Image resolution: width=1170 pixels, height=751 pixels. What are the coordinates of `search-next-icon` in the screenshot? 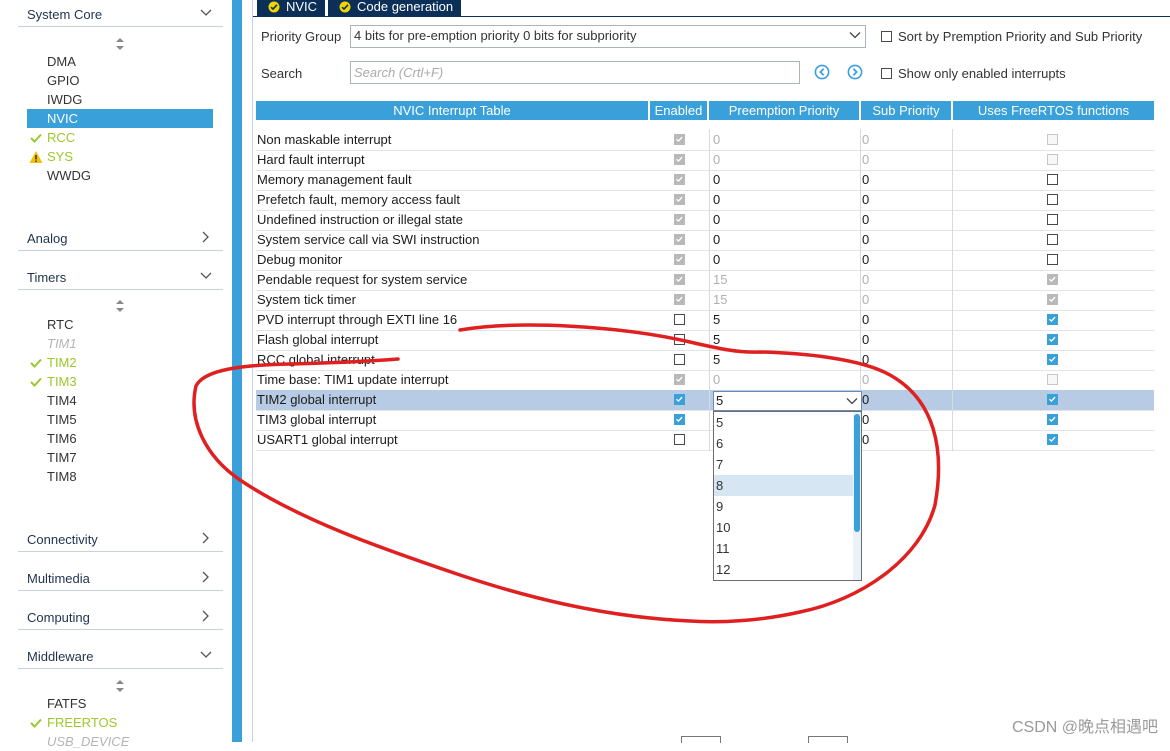 It's located at (855, 72).